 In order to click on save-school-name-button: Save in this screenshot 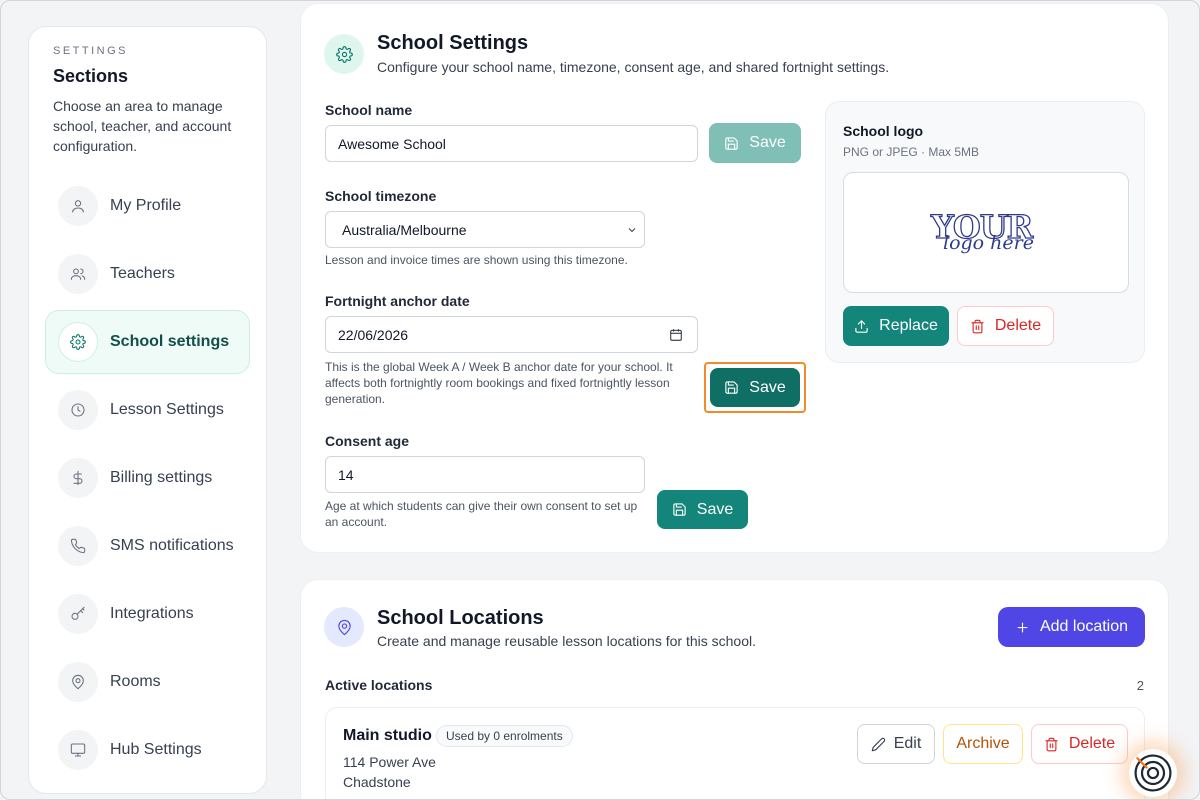, I will do `click(755, 143)`.